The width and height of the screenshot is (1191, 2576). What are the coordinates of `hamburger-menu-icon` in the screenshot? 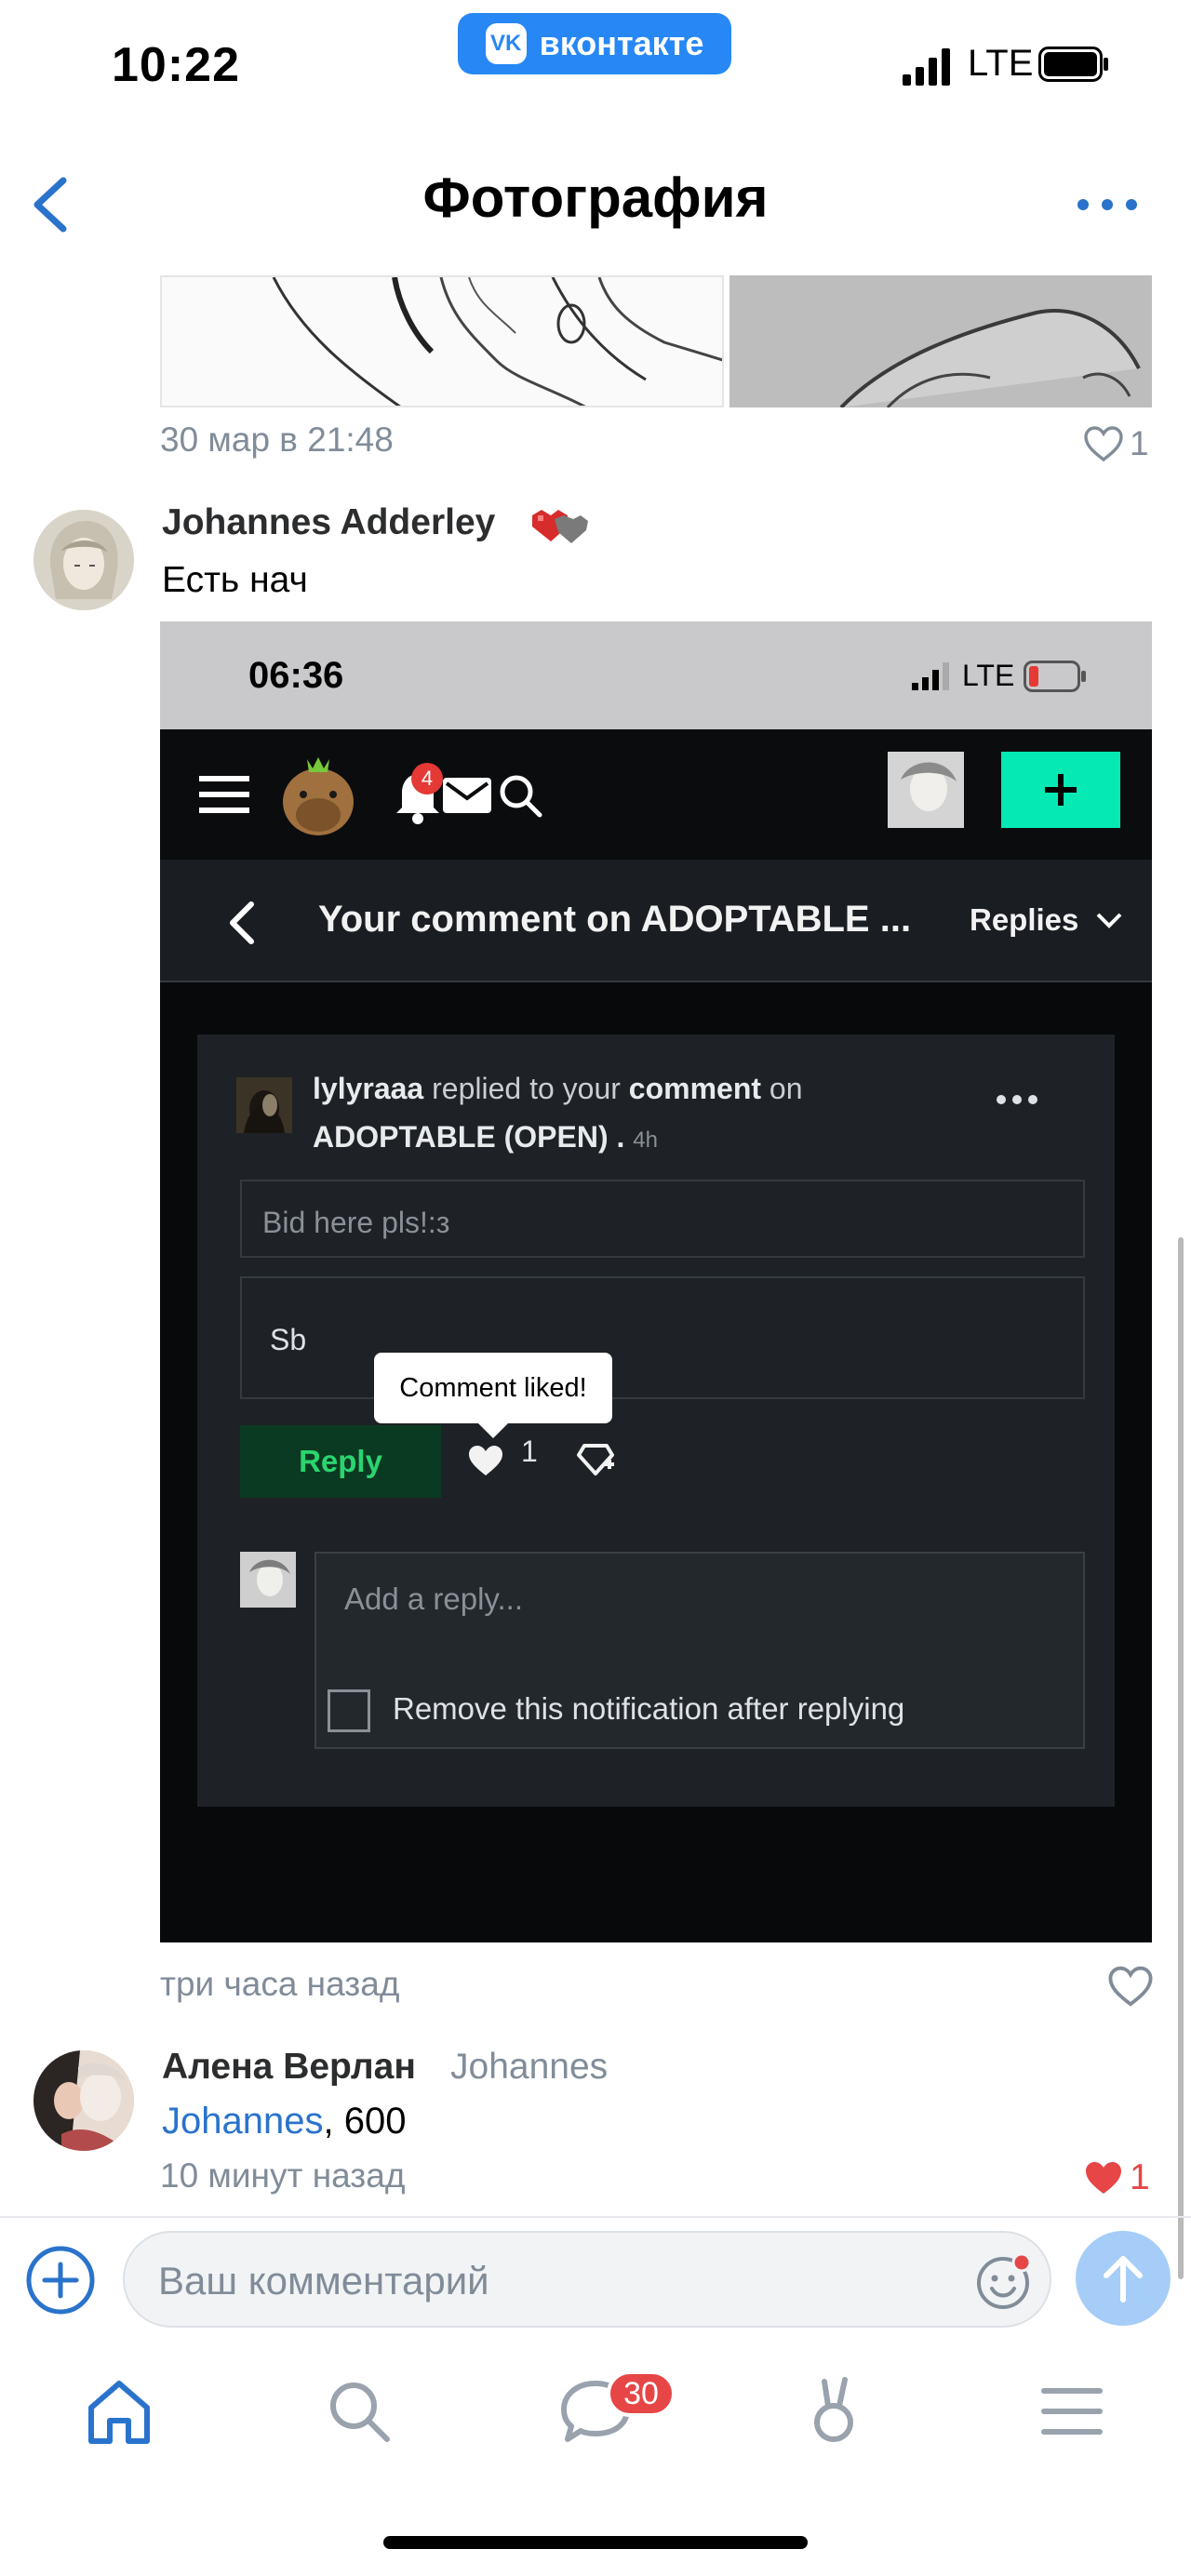 It's located at (224, 794).